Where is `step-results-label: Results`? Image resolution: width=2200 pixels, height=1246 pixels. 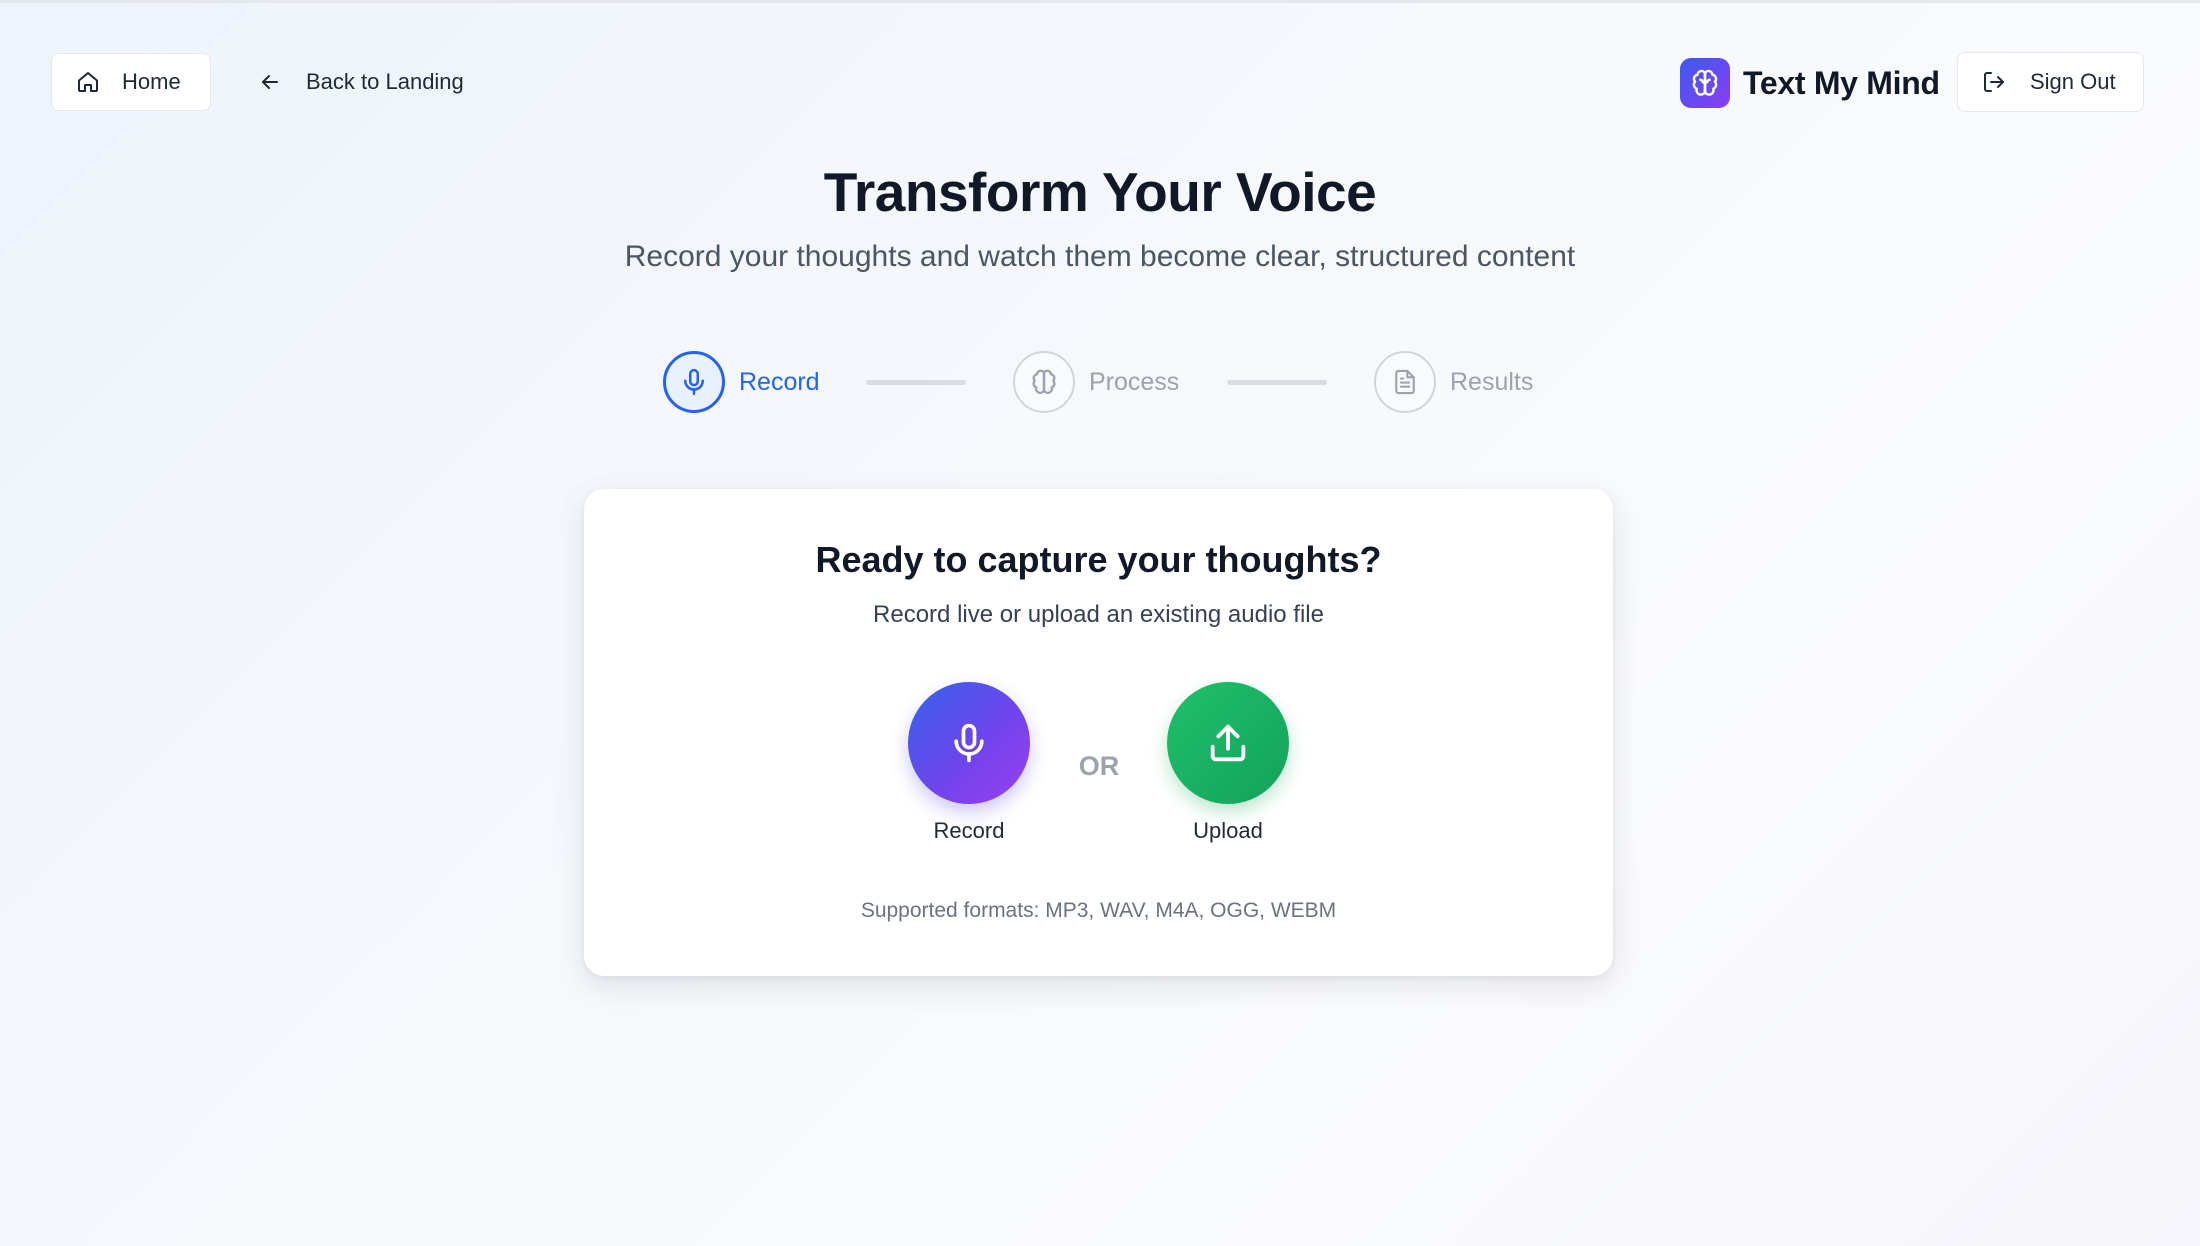 step-results-label: Results is located at coordinates (1492, 381).